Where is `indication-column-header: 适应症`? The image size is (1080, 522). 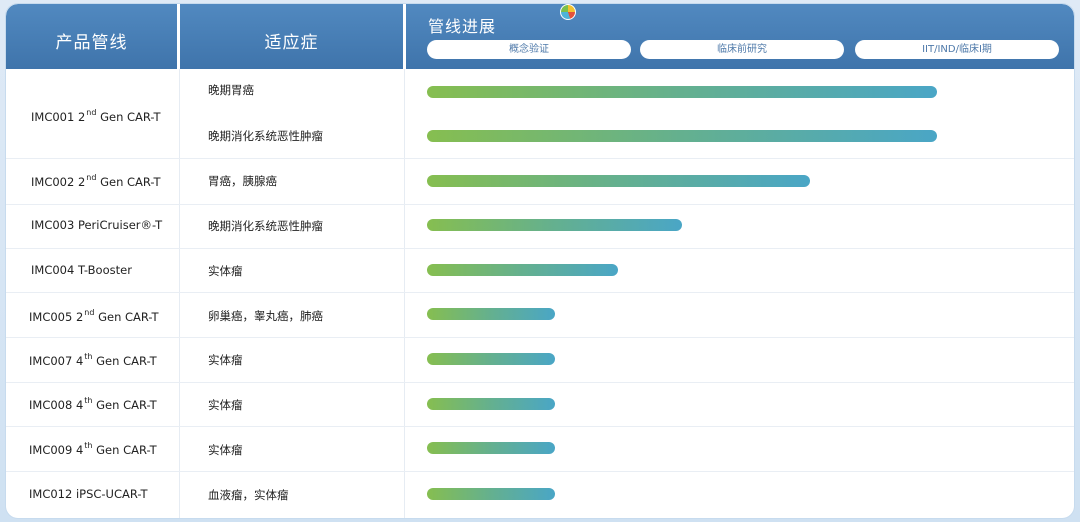
indication-column-header: 适应症 is located at coordinates (291, 36).